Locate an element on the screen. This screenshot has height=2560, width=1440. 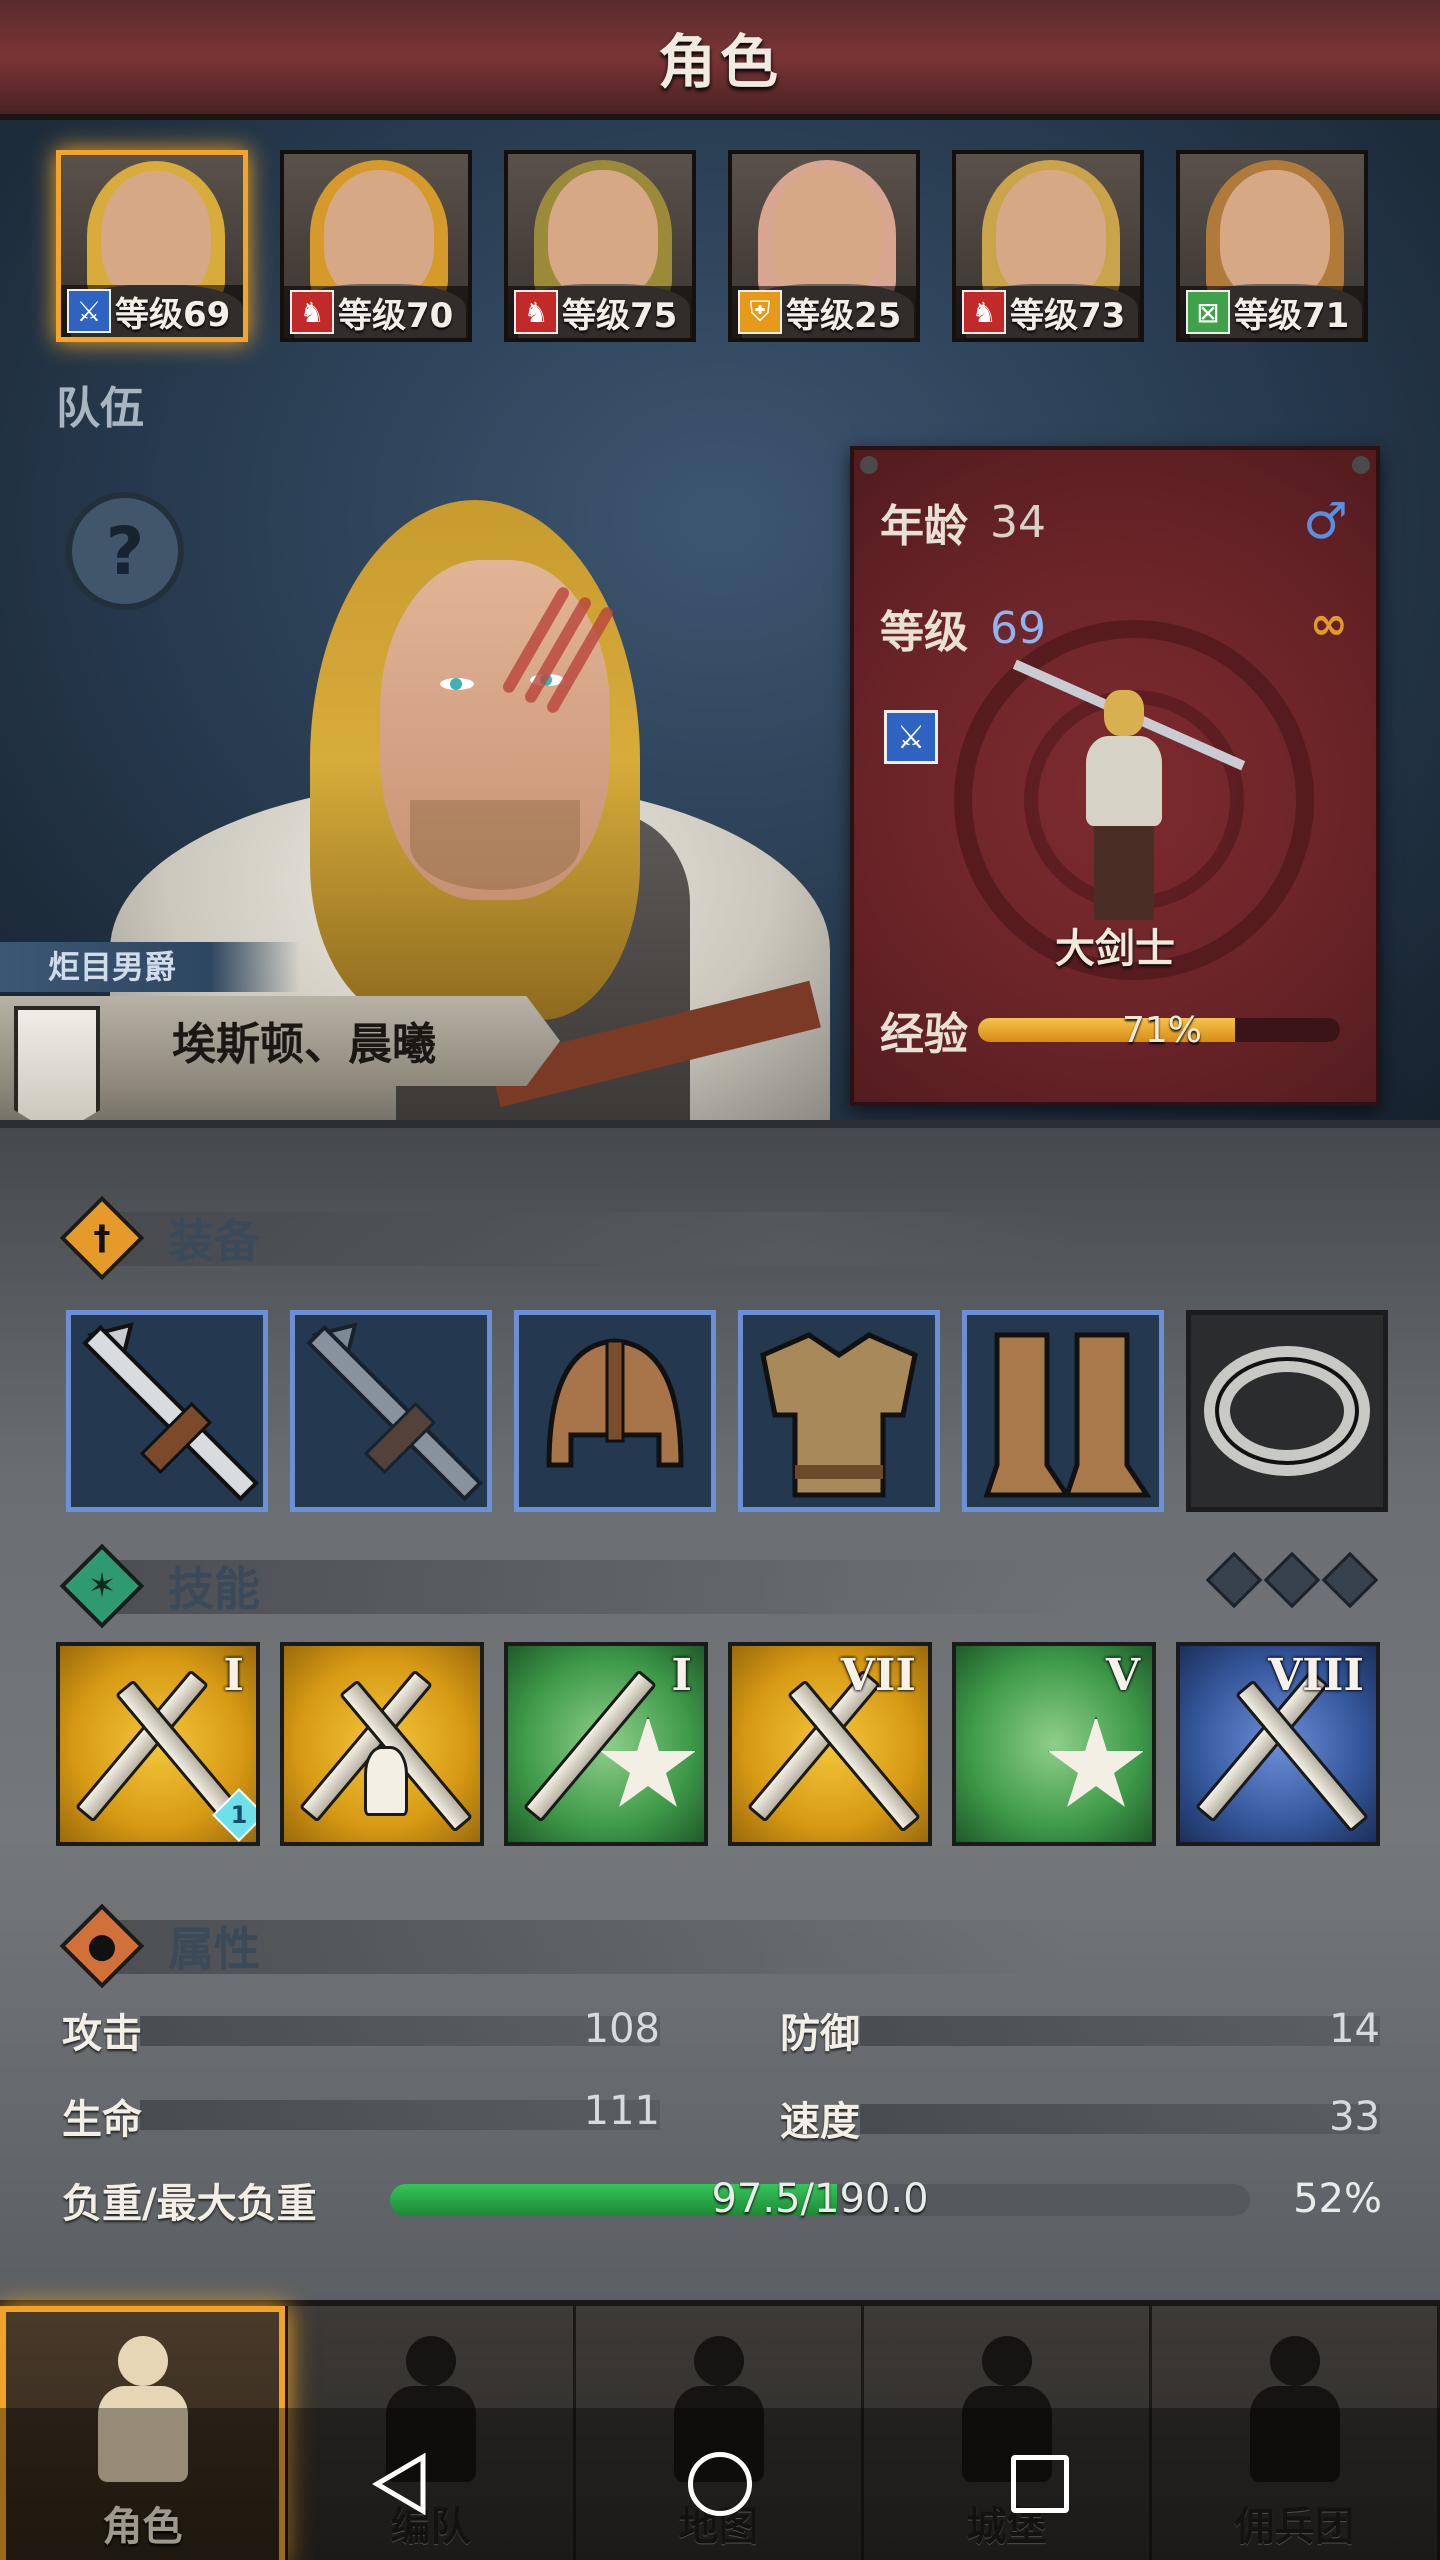
class-name: 大剑士 is located at coordinates (1115, 949).